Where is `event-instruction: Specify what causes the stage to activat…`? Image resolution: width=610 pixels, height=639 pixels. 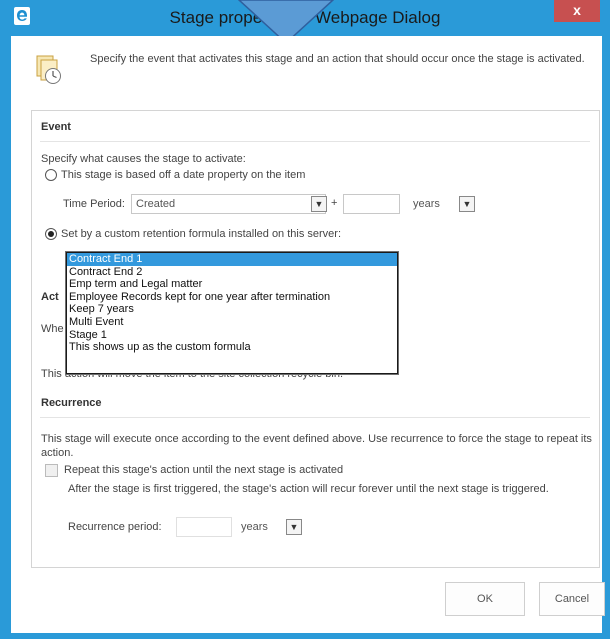 event-instruction: Specify what causes the stage to activat… is located at coordinates (143, 159).